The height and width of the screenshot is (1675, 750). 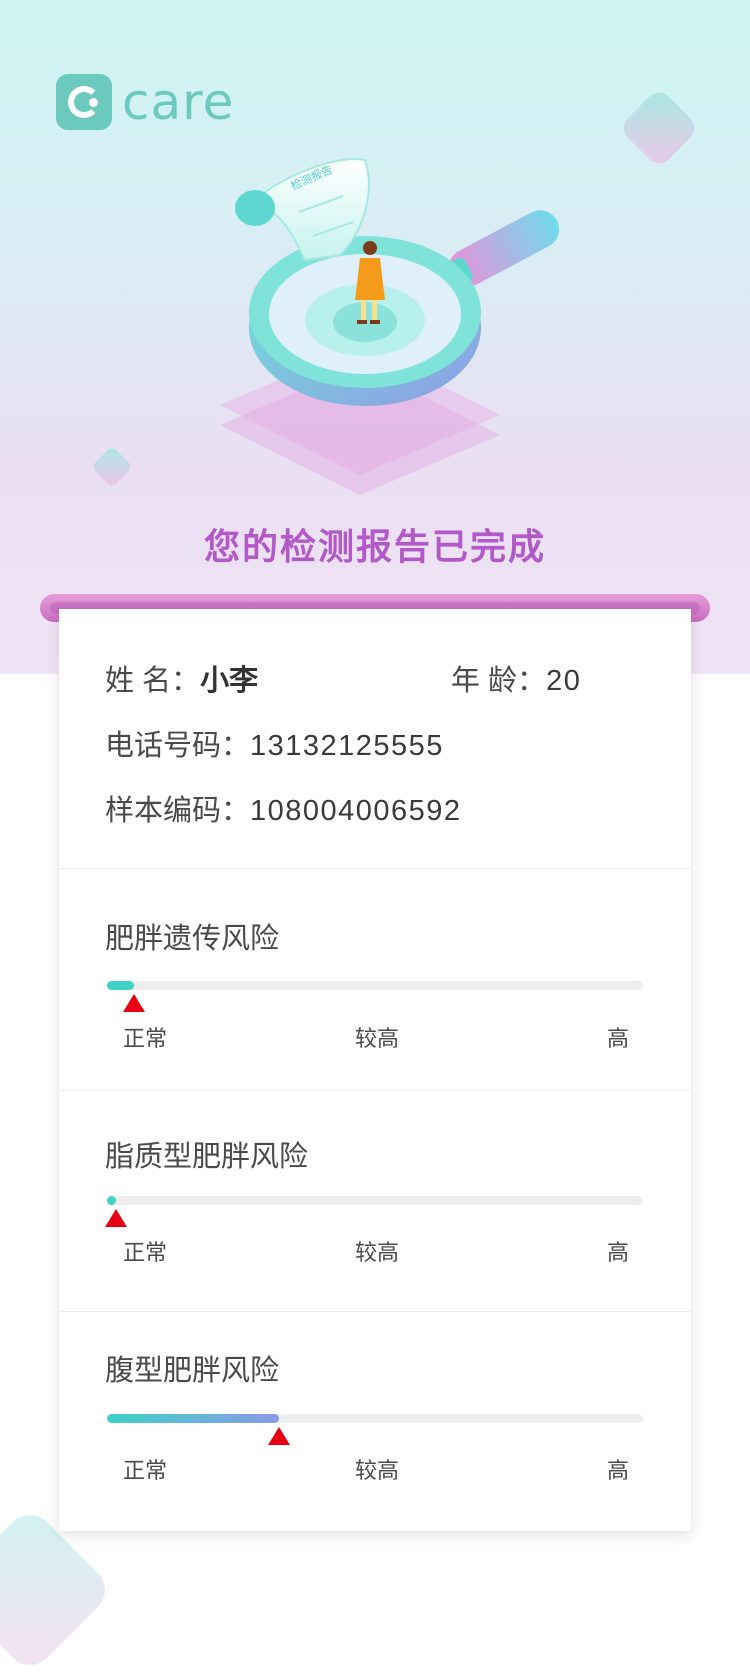 I want to click on app-logo: care, so click(x=145, y=102).